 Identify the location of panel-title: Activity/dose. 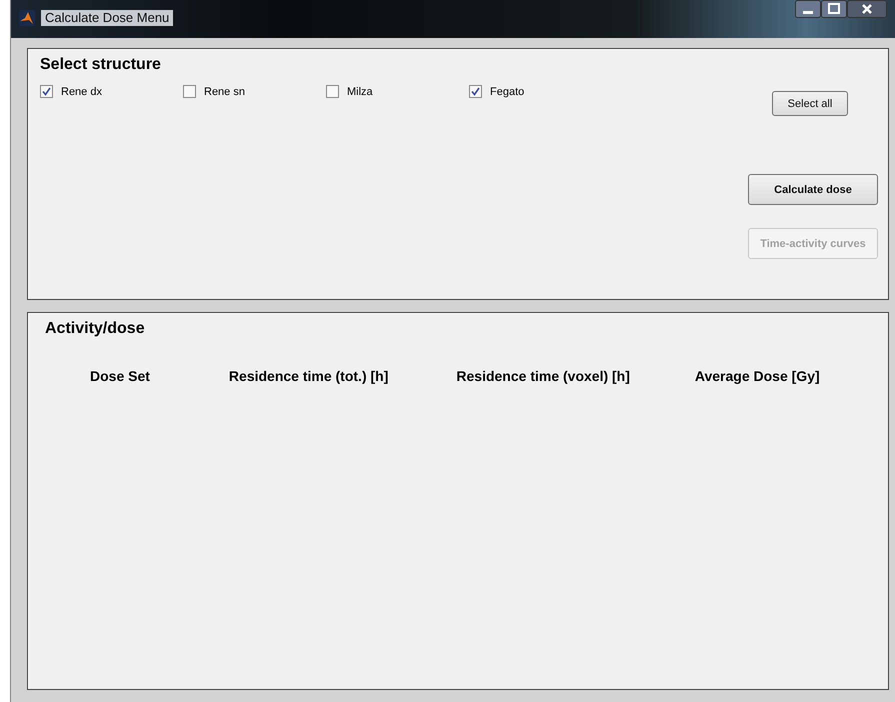
(95, 329).